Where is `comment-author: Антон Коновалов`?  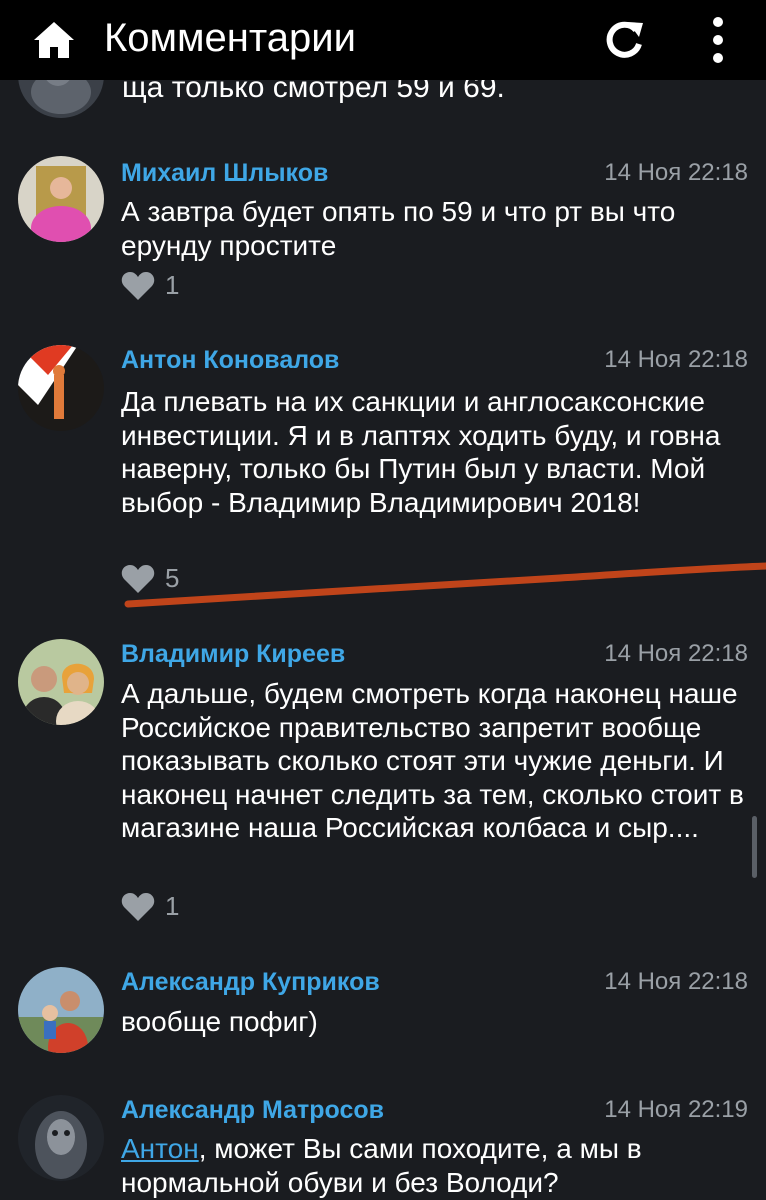 comment-author: Антон Коновалов is located at coordinates (230, 360).